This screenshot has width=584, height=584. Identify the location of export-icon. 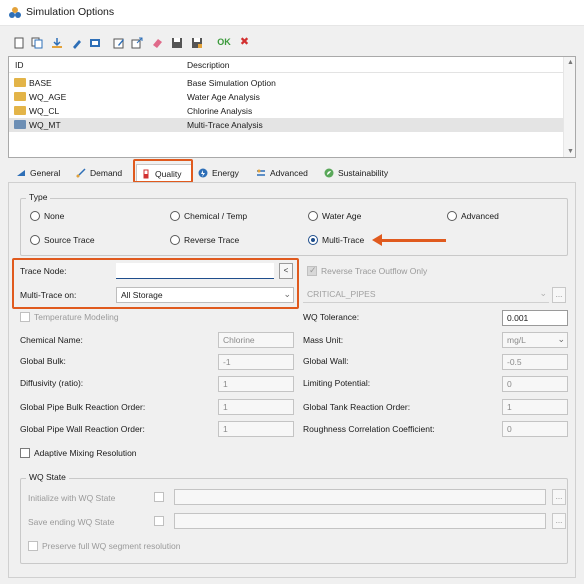
(136, 42).